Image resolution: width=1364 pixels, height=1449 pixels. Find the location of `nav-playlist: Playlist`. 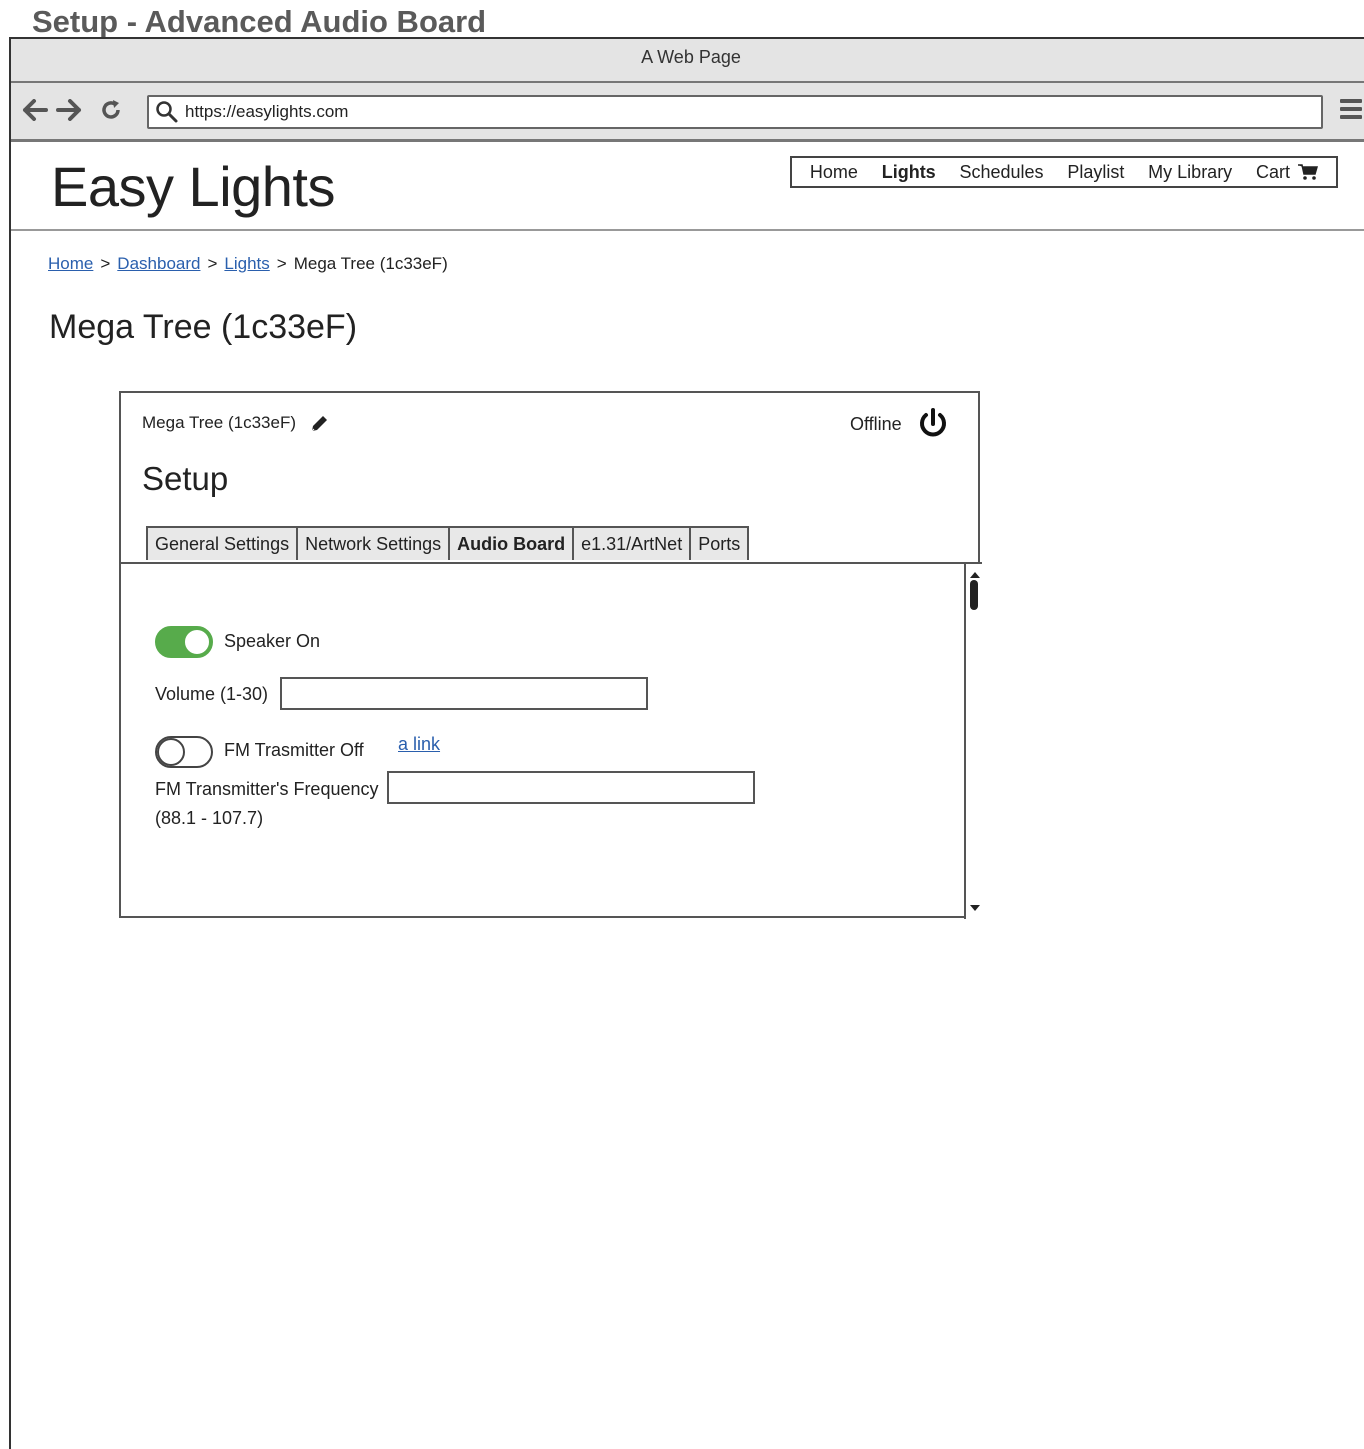

nav-playlist: Playlist is located at coordinates (1095, 172).